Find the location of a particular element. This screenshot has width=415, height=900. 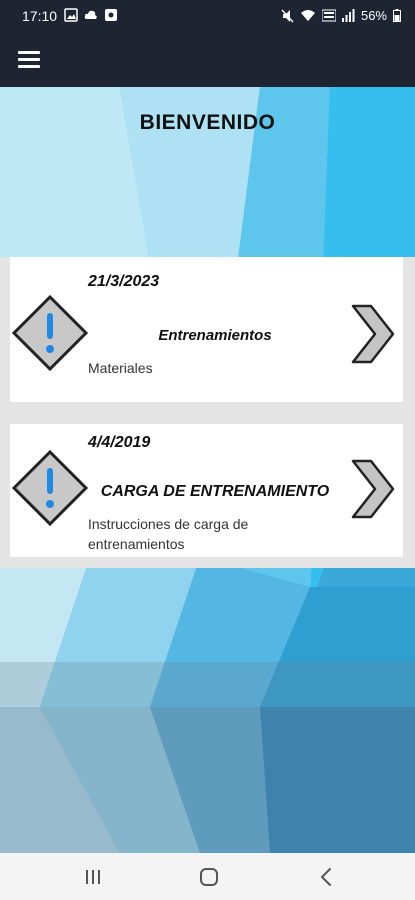

mute-icon is located at coordinates (287, 15).